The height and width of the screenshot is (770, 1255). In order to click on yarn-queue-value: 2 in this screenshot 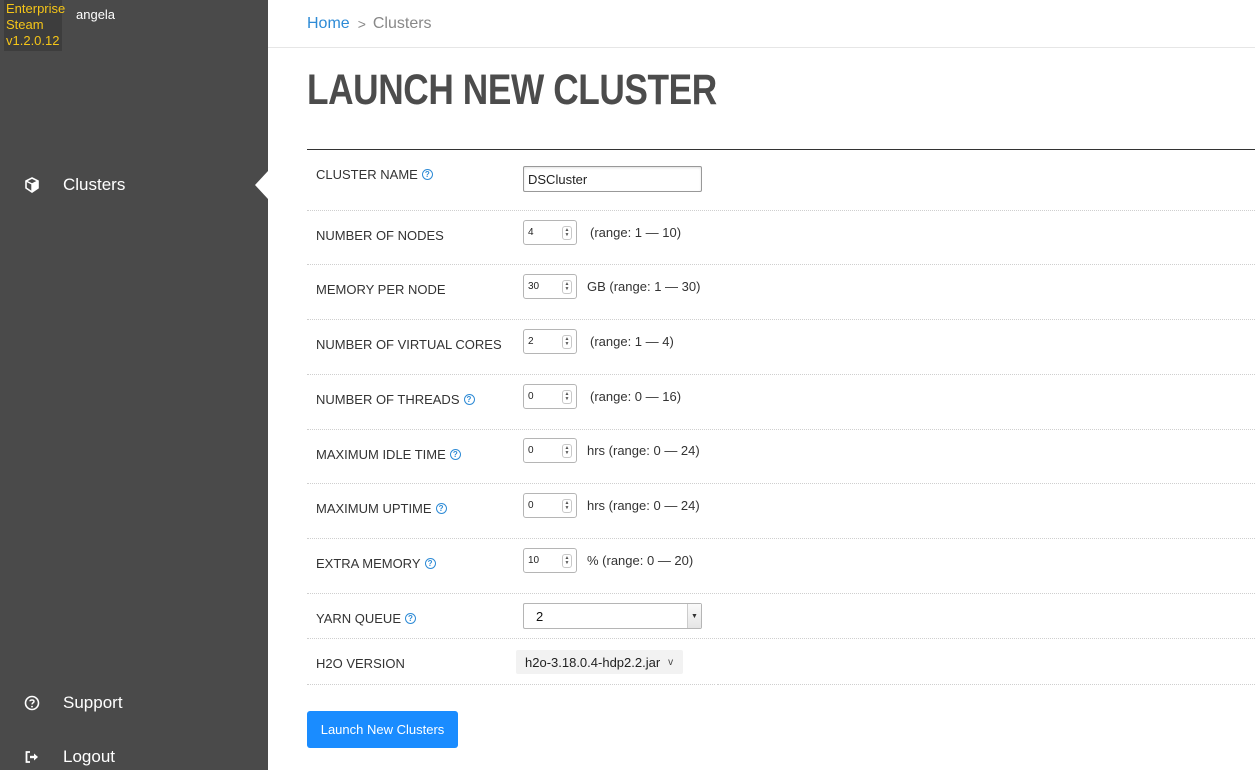, I will do `click(540, 616)`.